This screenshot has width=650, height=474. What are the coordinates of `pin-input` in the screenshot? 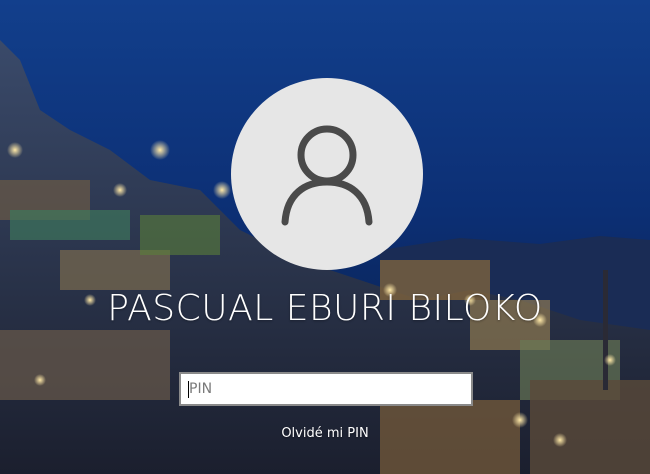 It's located at (326, 389).